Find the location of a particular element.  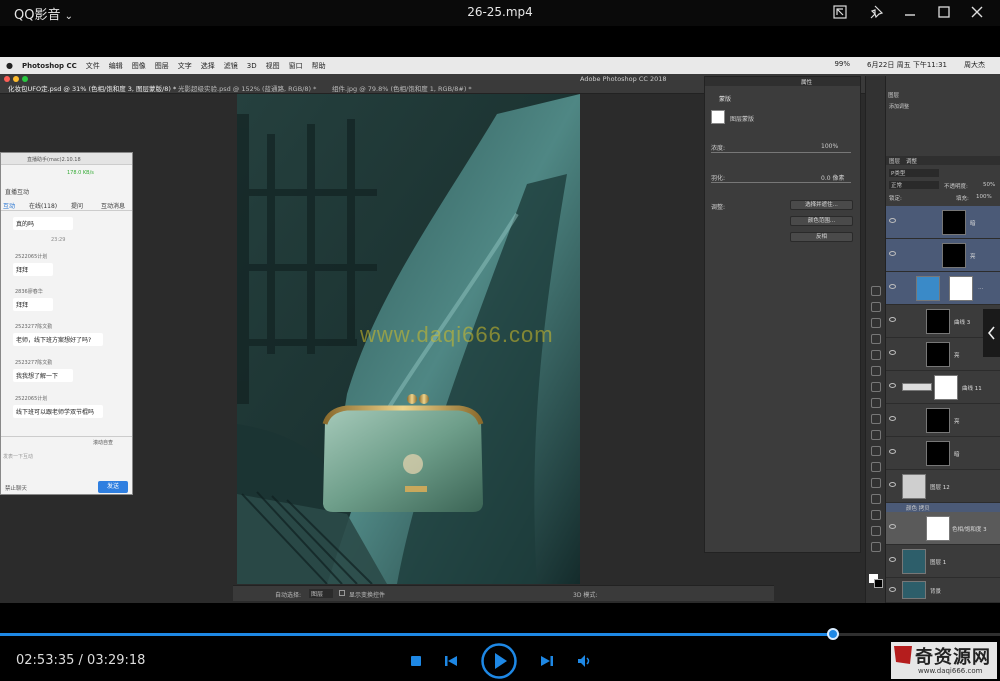

brand-url: www.daqi666.com is located at coordinates (950, 671).